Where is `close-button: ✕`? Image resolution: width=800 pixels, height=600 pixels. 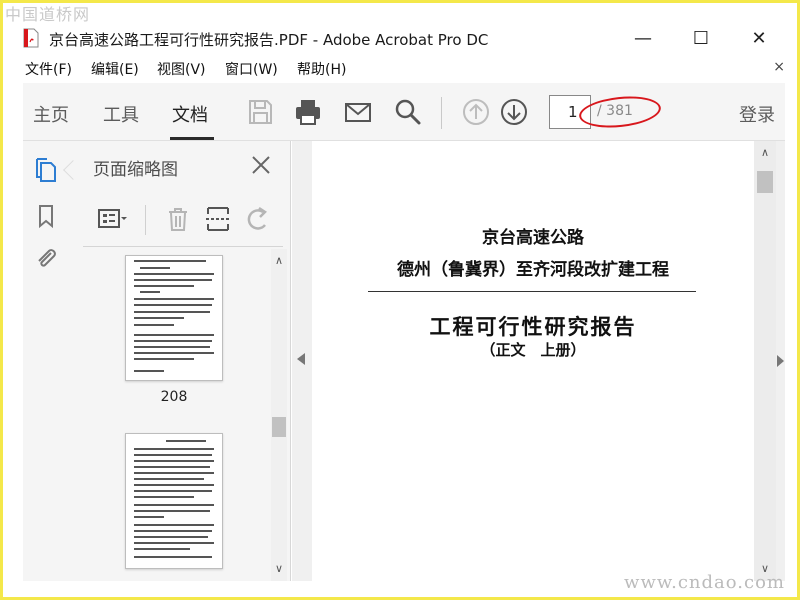 close-button: ✕ is located at coordinates (759, 38).